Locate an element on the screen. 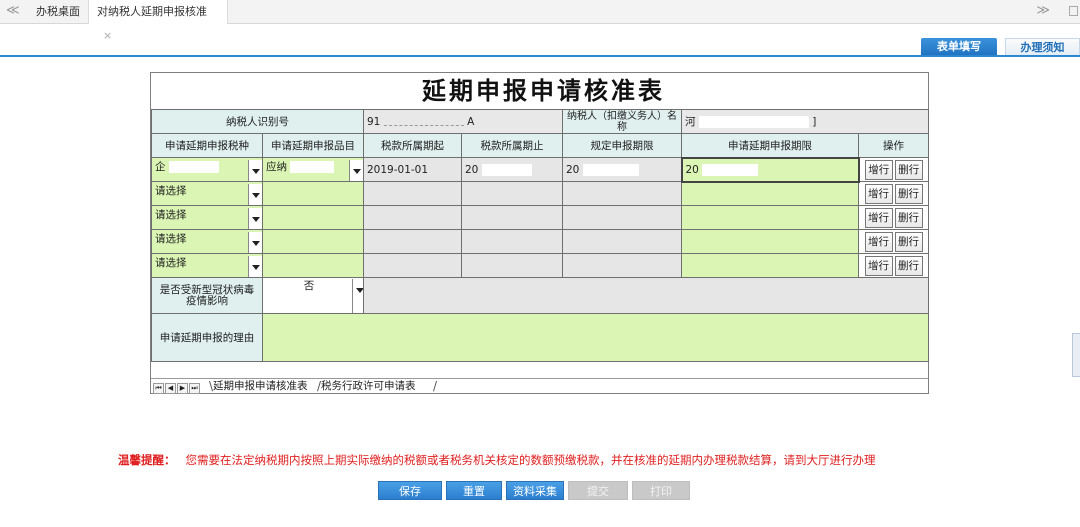 The image size is (1080, 527). header-period-end: 税款所属期止 is located at coordinates (512, 145).